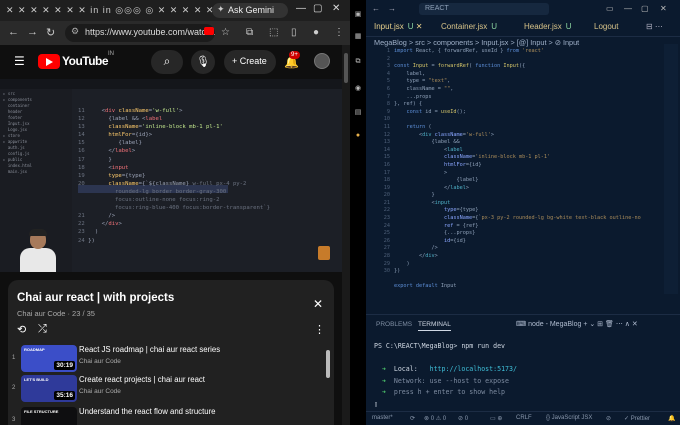 The image size is (680, 425). What do you see at coordinates (328, 364) in the screenshot?
I see `playlist-scrollbar` at bounding box center [328, 364].